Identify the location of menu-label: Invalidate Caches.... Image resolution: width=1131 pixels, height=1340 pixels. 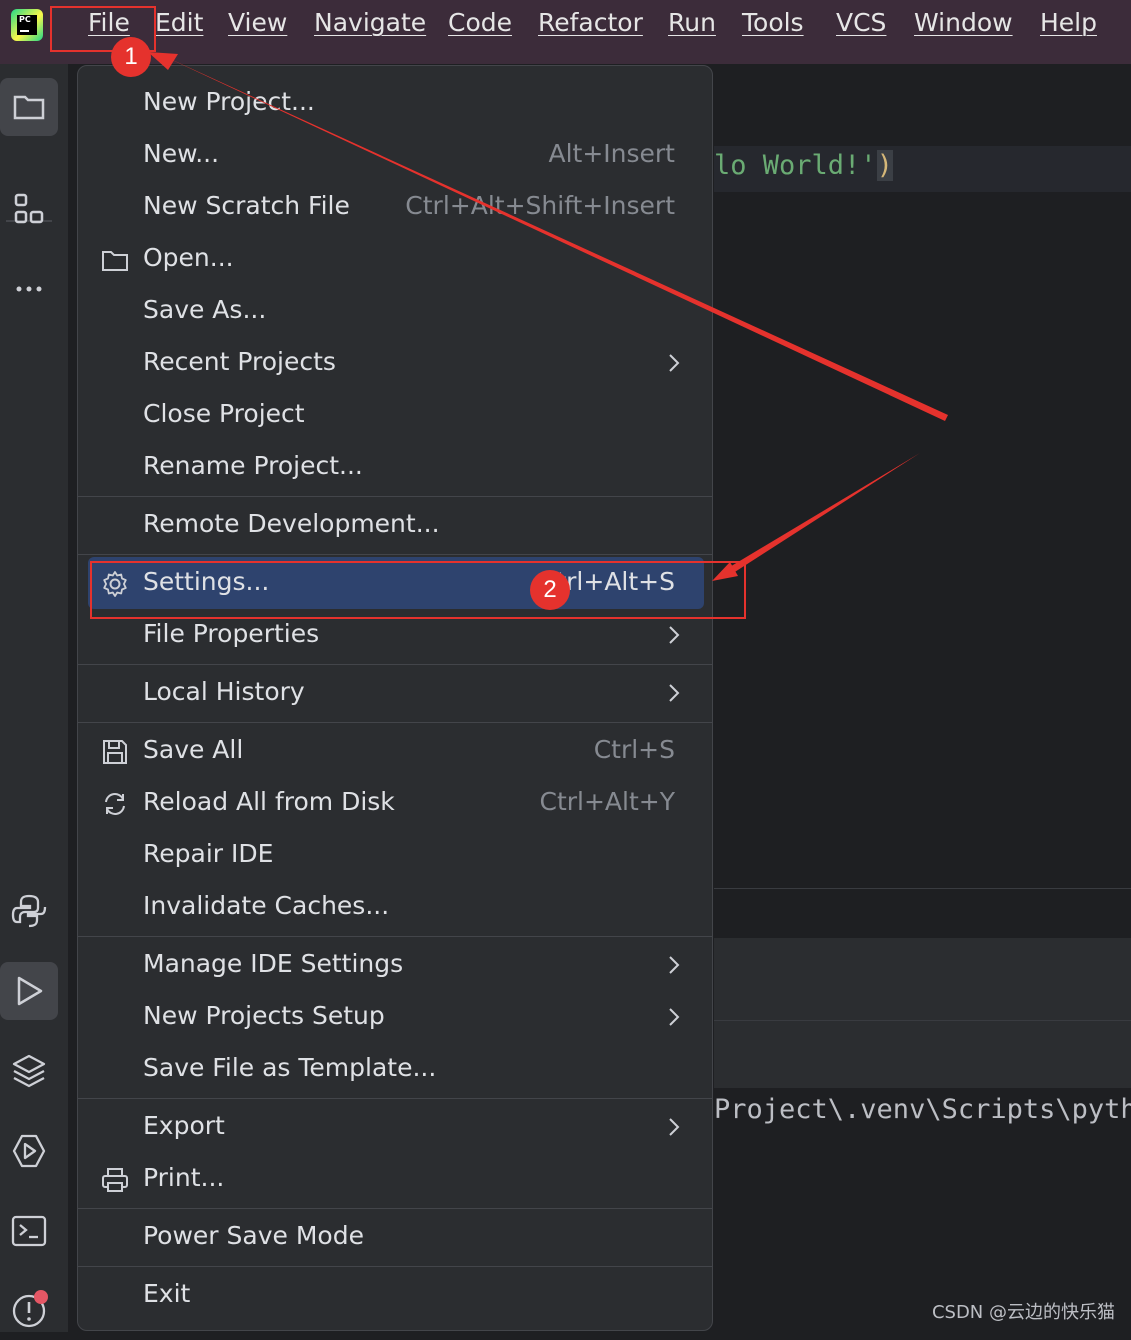
(266, 905).